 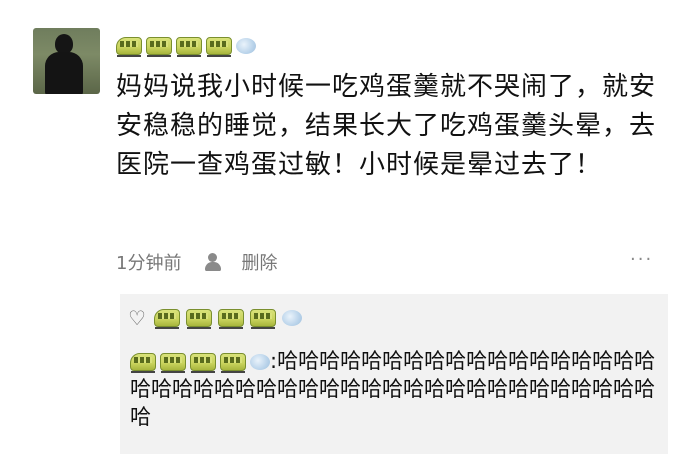 What do you see at coordinates (196, 262) in the screenshot?
I see `post-meta: 1分钟前 删除` at bounding box center [196, 262].